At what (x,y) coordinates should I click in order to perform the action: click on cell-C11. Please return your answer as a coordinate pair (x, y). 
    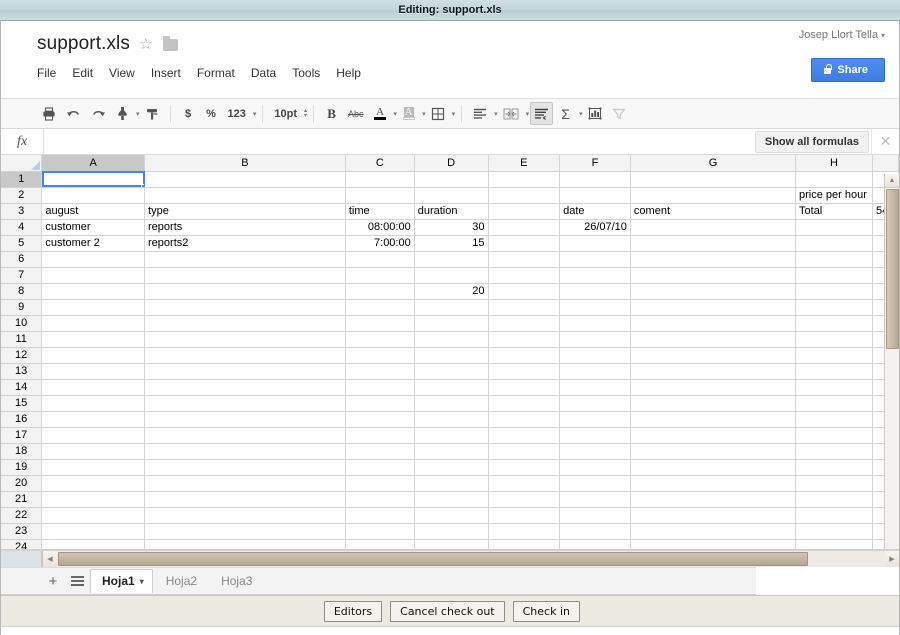
    Looking at the image, I should click on (380, 339).